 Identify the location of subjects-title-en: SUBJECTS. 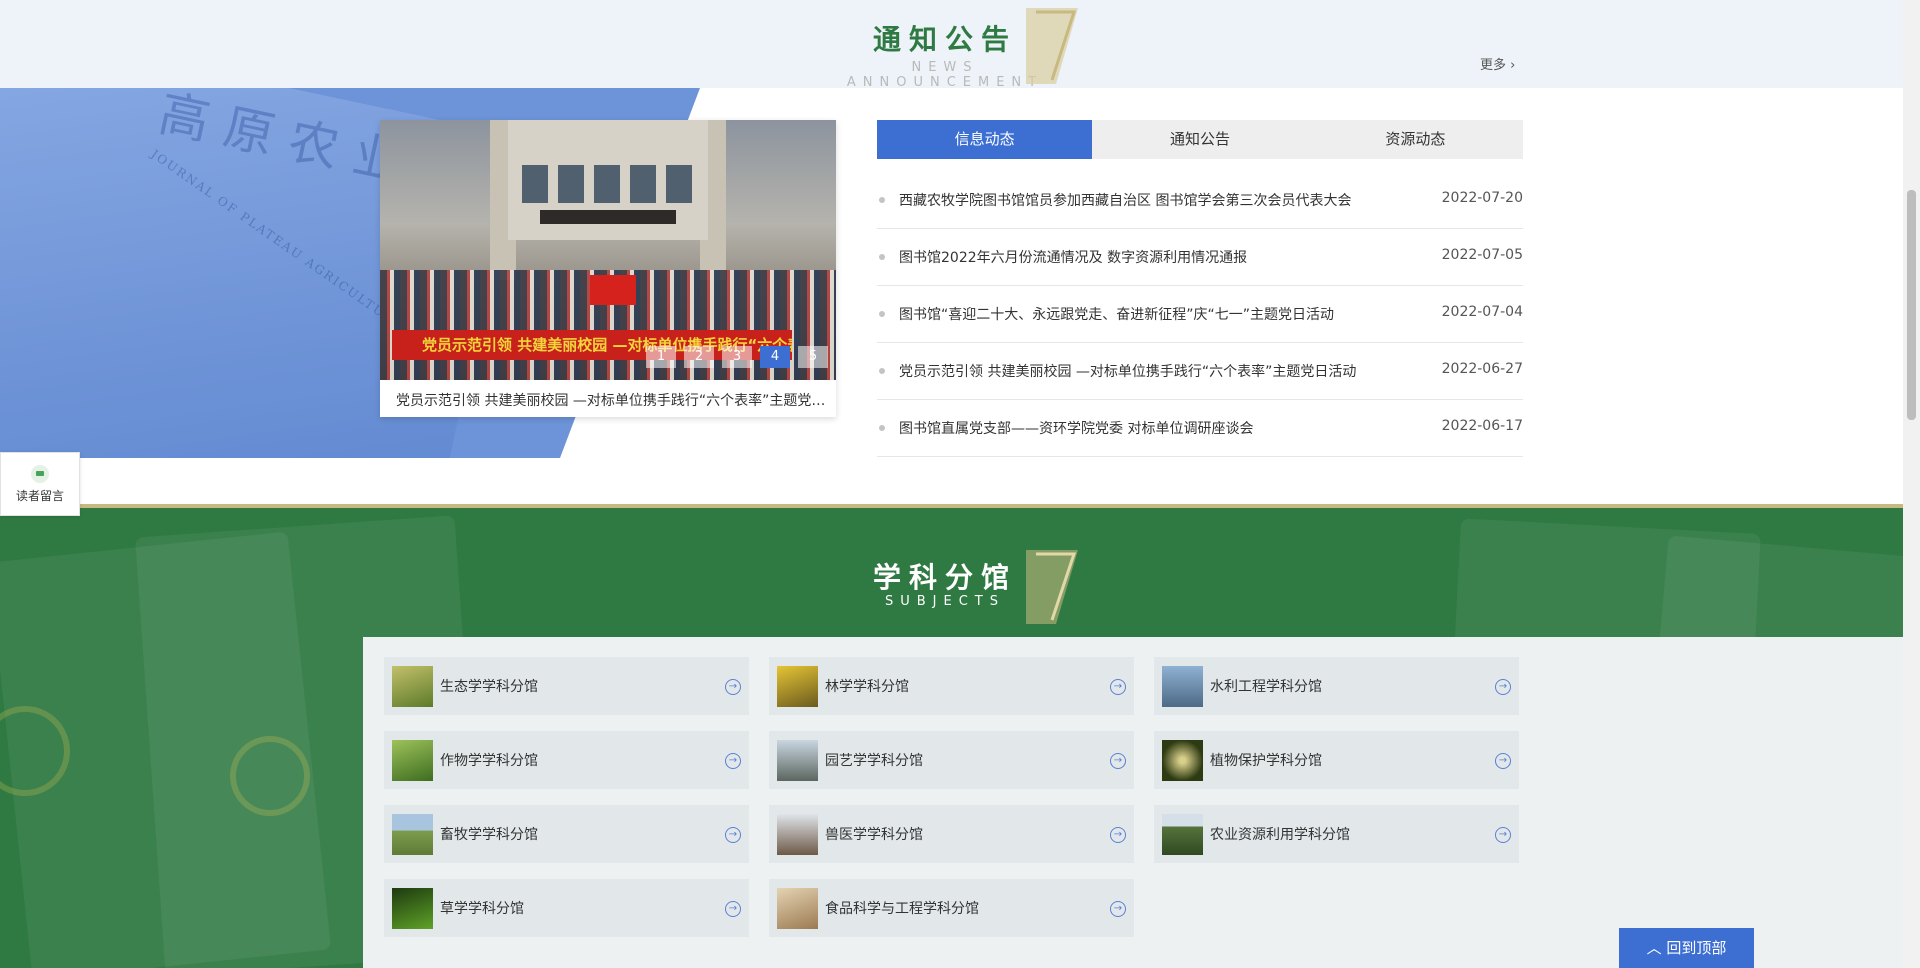
(944, 601).